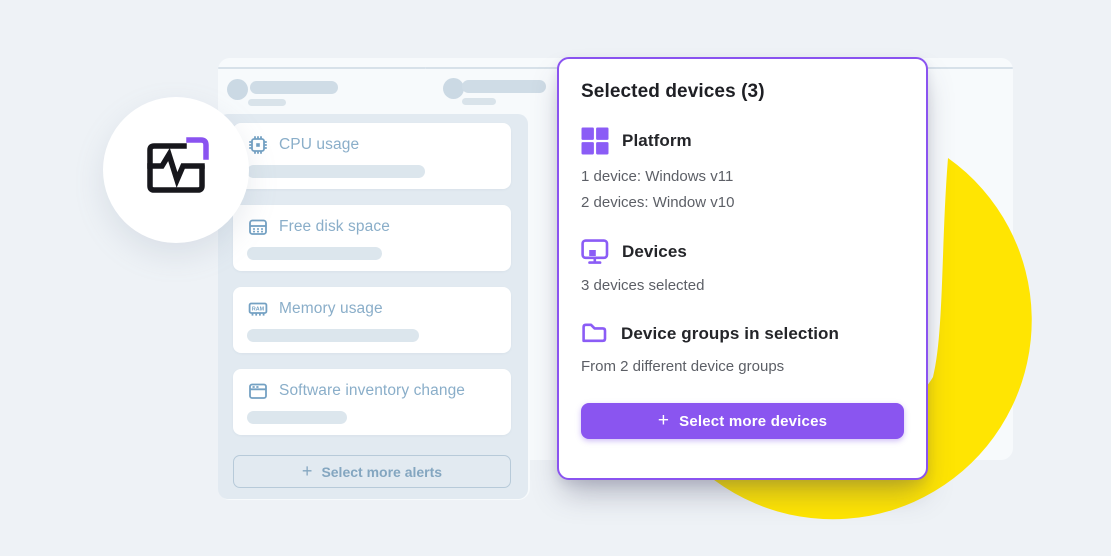 The height and width of the screenshot is (556, 1111). I want to click on select-more-devices-button: + Select more devices, so click(742, 421).